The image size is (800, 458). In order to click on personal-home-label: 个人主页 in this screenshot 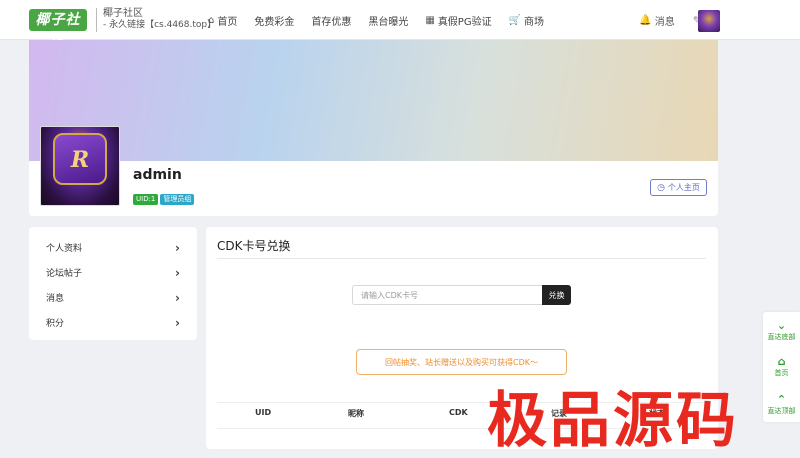, I will do `click(683, 187)`.